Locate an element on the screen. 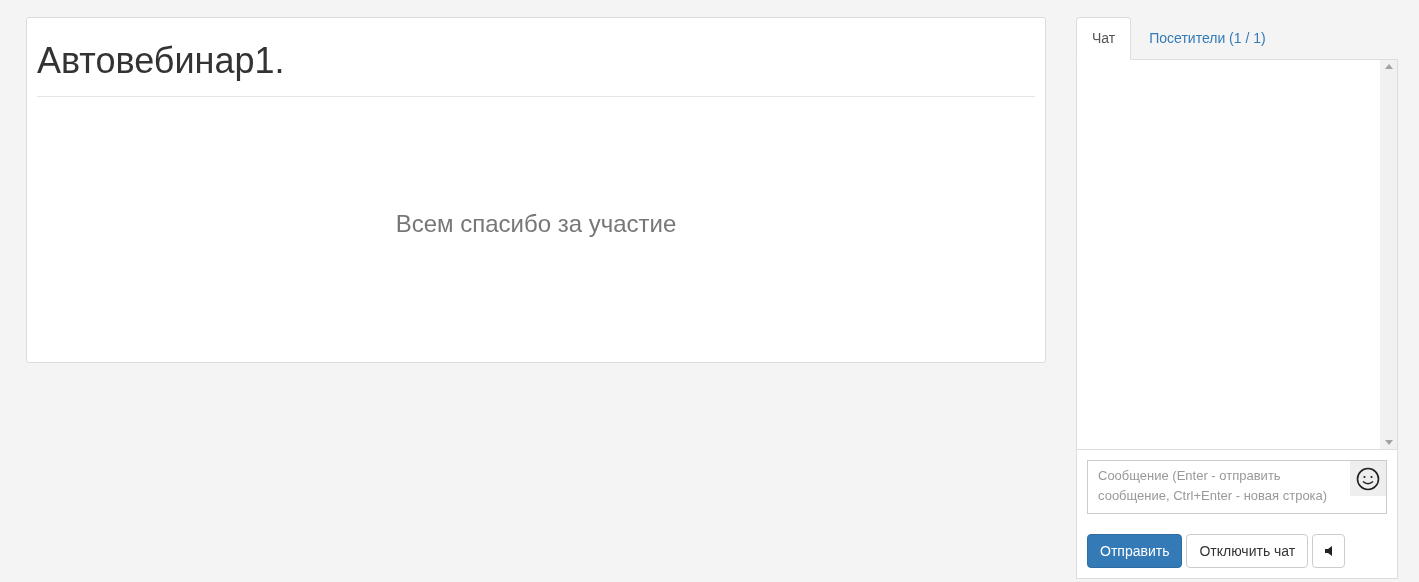 Image resolution: width=1419 pixels, height=582 pixels. send-button: Отправить is located at coordinates (1135, 551).